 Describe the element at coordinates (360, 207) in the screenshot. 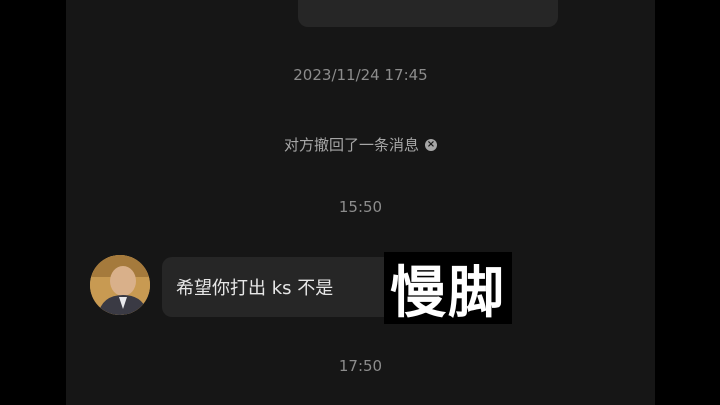

I see `timestamp: 15:50` at that location.